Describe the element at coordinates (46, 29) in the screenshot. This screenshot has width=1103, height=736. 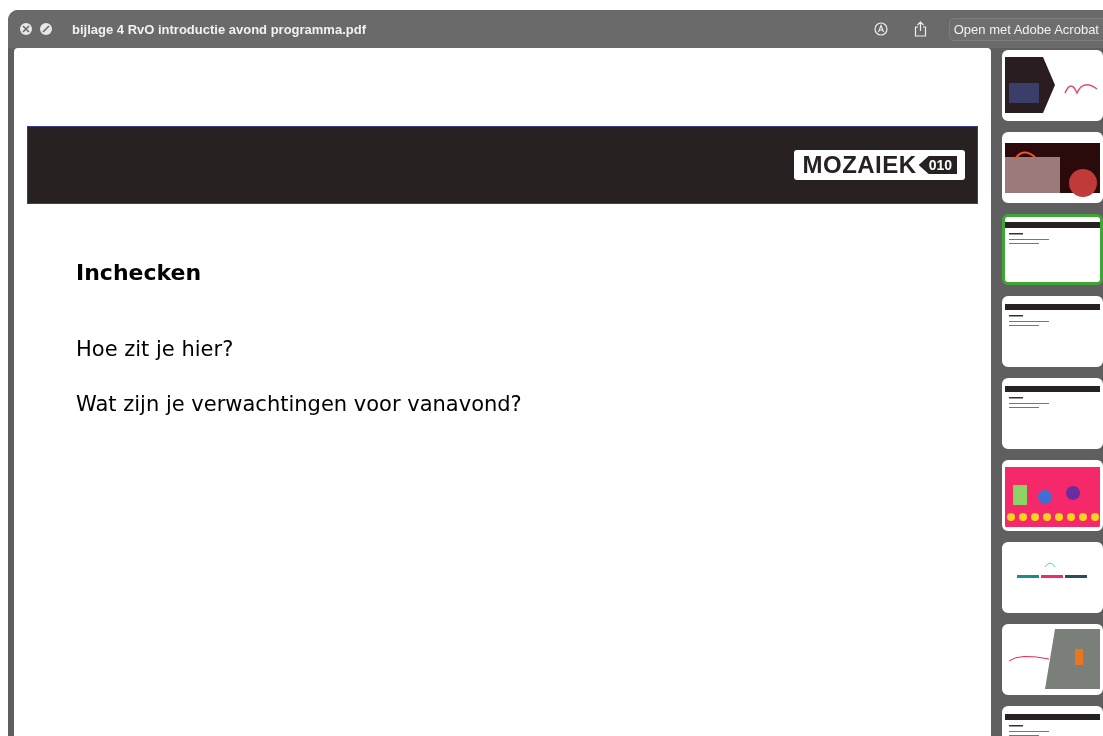
I see `fullscreen-button` at that location.